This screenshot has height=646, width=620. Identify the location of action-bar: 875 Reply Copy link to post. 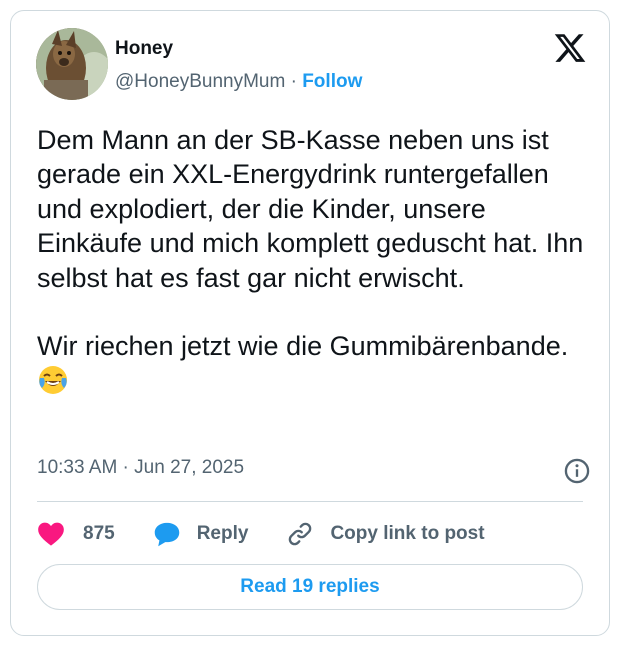
(261, 534).